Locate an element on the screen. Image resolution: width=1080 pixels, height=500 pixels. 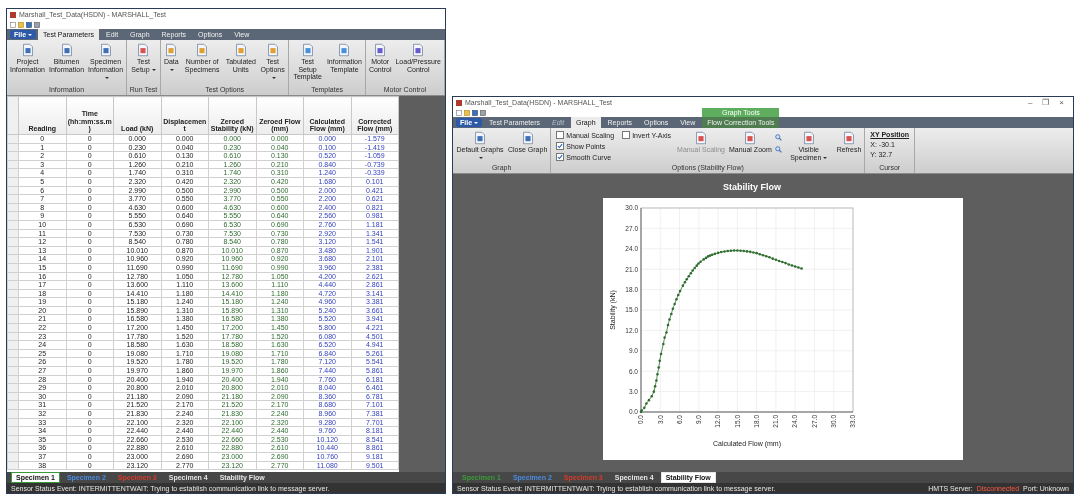
window-control: ❐ is located at coordinates (1046, 102).